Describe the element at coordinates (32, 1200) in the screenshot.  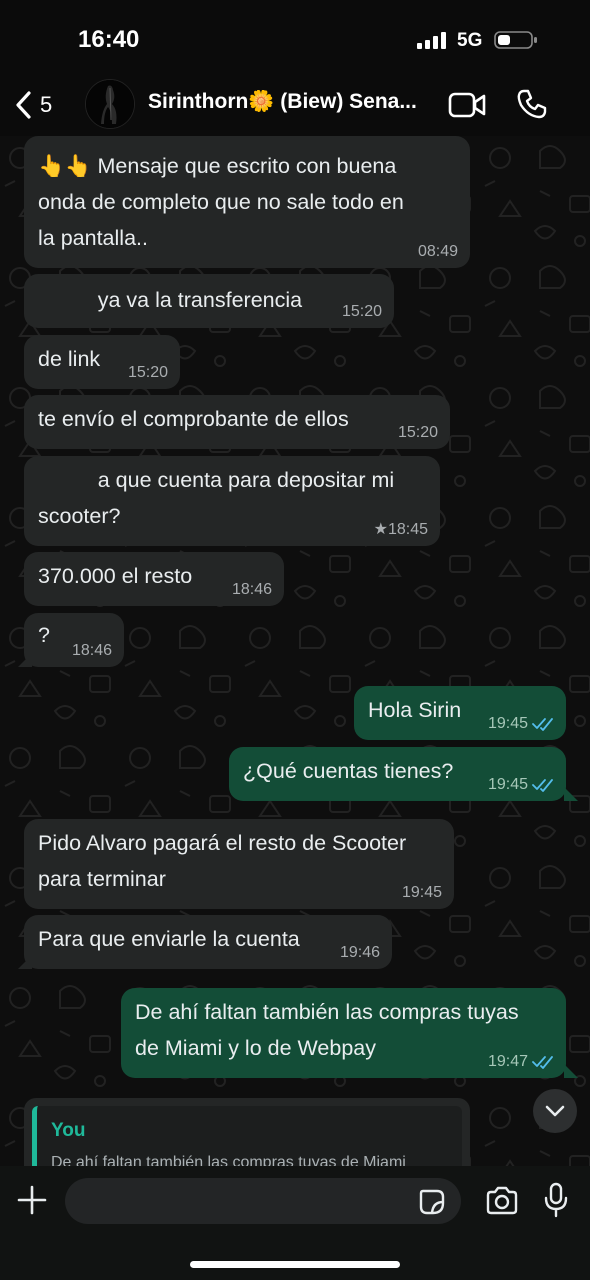
I see `plus-icon` at that location.